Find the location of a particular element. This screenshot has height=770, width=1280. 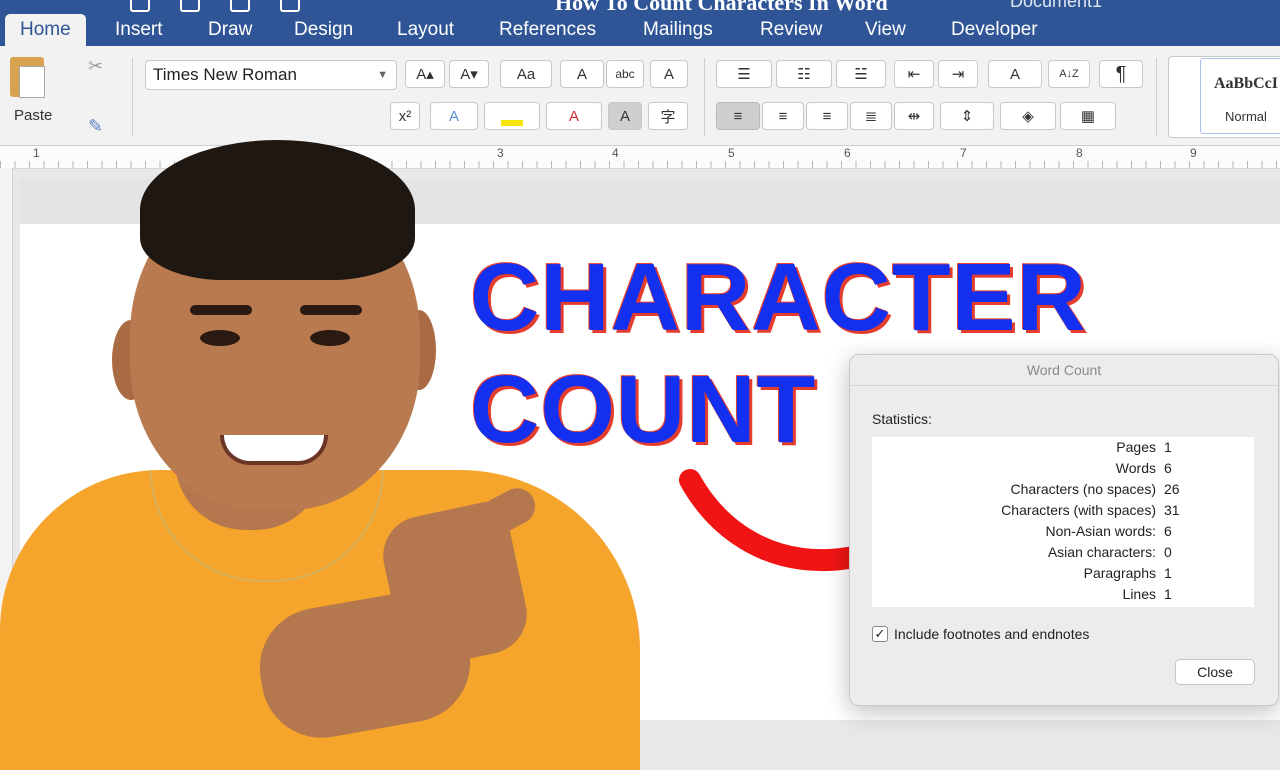

asian-layout-button: A is located at coordinates (1015, 74).